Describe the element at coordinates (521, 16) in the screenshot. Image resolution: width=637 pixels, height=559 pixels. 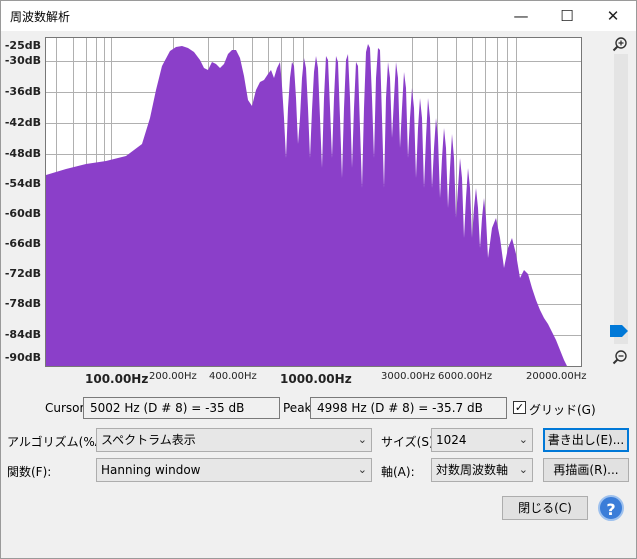
I see `minimize-button: —` at that location.